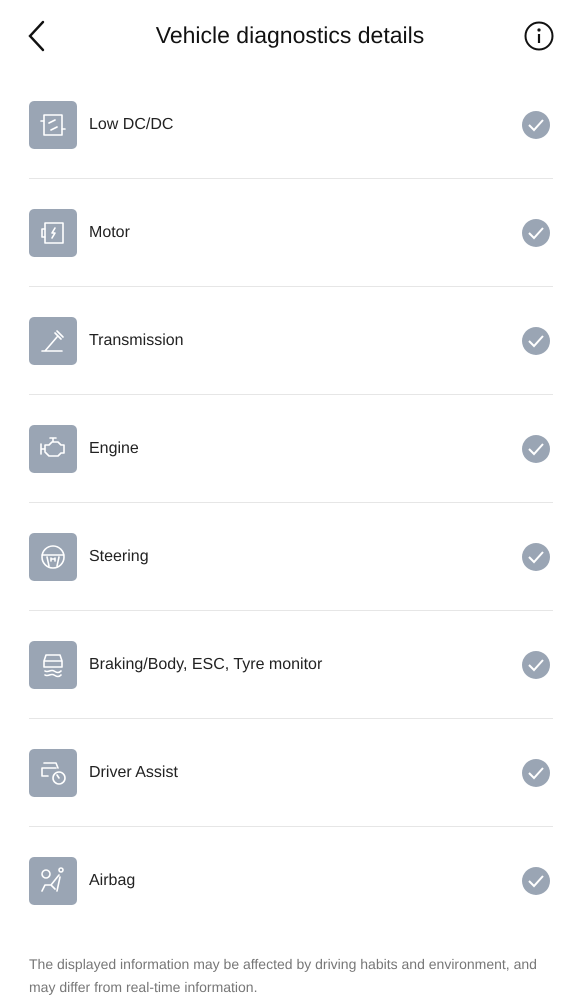 The width and height of the screenshot is (582, 999). I want to click on page-title: Vehicle diagnostics details, so click(290, 35).